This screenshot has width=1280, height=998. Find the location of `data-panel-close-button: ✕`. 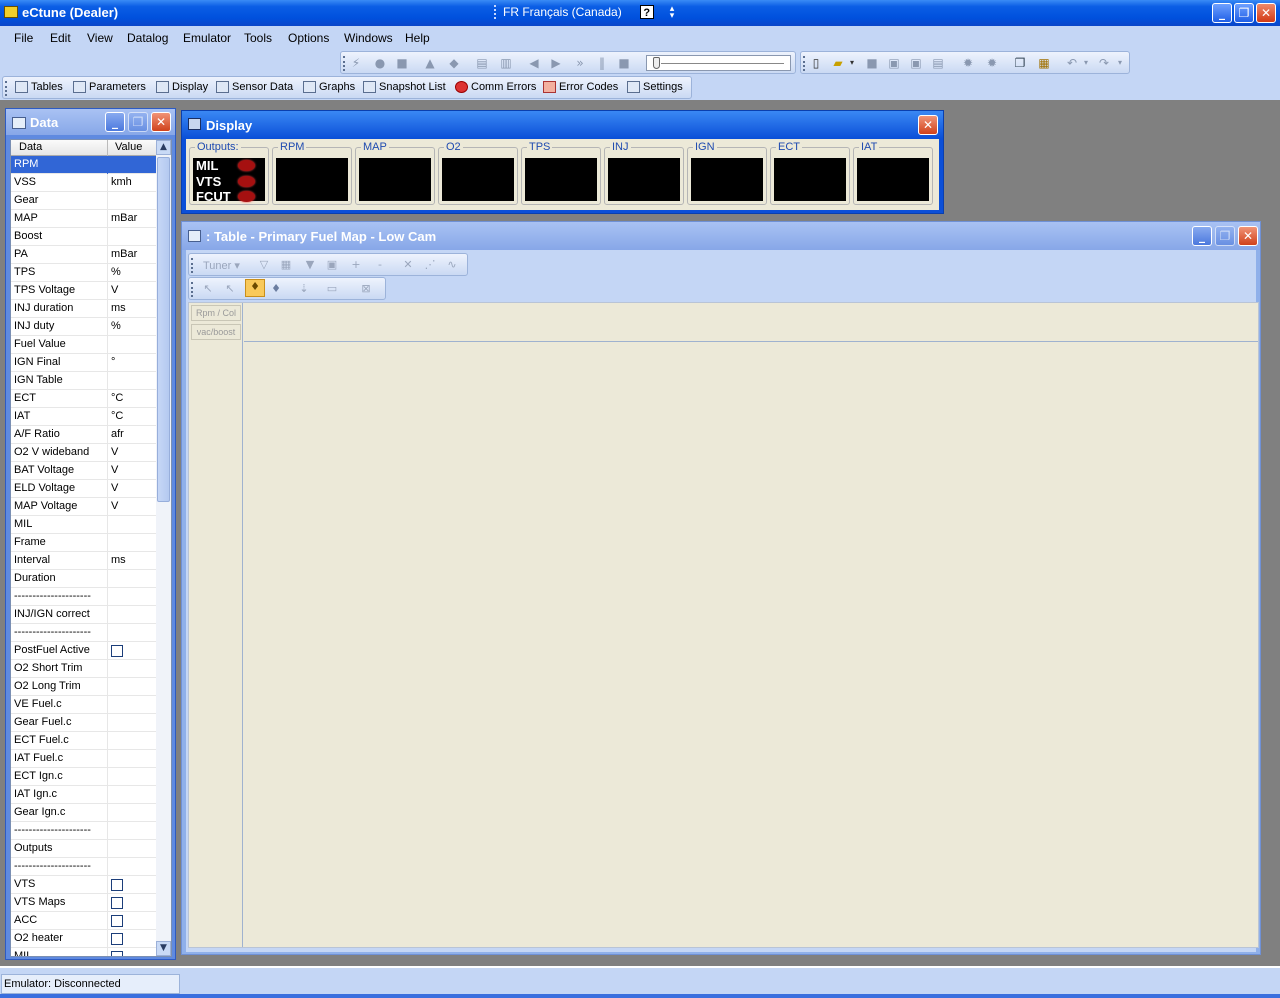

data-panel-close-button: ✕ is located at coordinates (161, 122).